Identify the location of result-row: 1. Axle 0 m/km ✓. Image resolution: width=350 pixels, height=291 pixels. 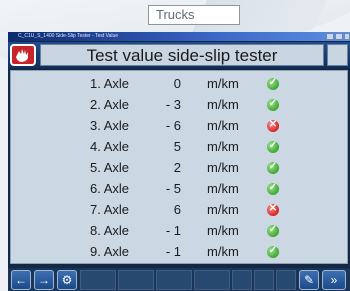
(179, 84).